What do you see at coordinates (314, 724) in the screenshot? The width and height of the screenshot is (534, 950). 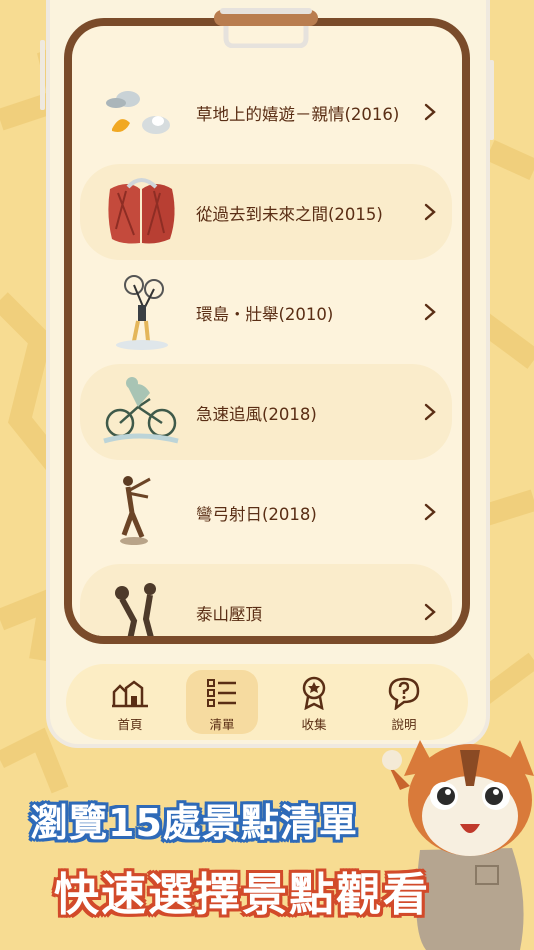 I see `nav-item-label: 收集` at bounding box center [314, 724].